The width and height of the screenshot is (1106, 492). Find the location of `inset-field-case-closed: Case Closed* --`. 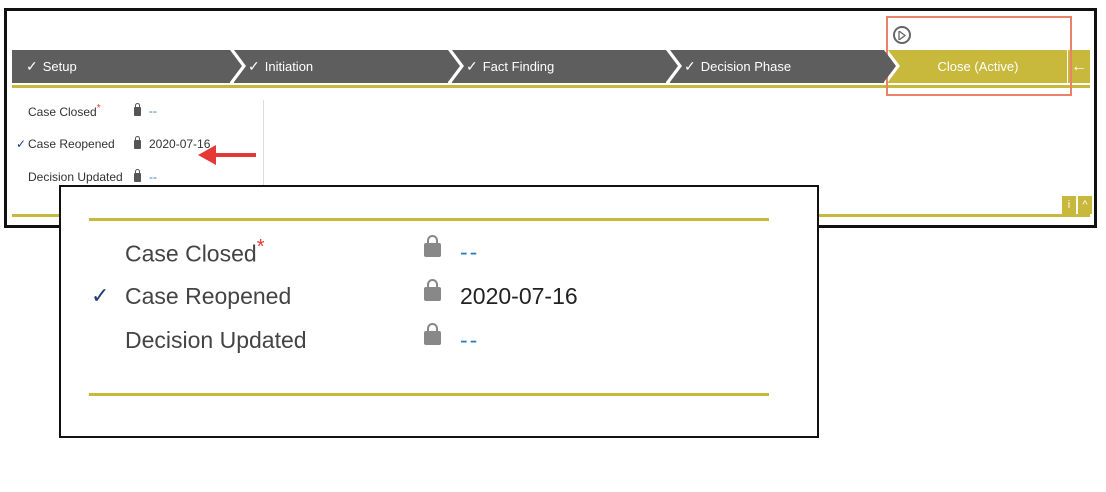

inset-field-case-closed: Case Closed* -- is located at coordinates (411, 252).